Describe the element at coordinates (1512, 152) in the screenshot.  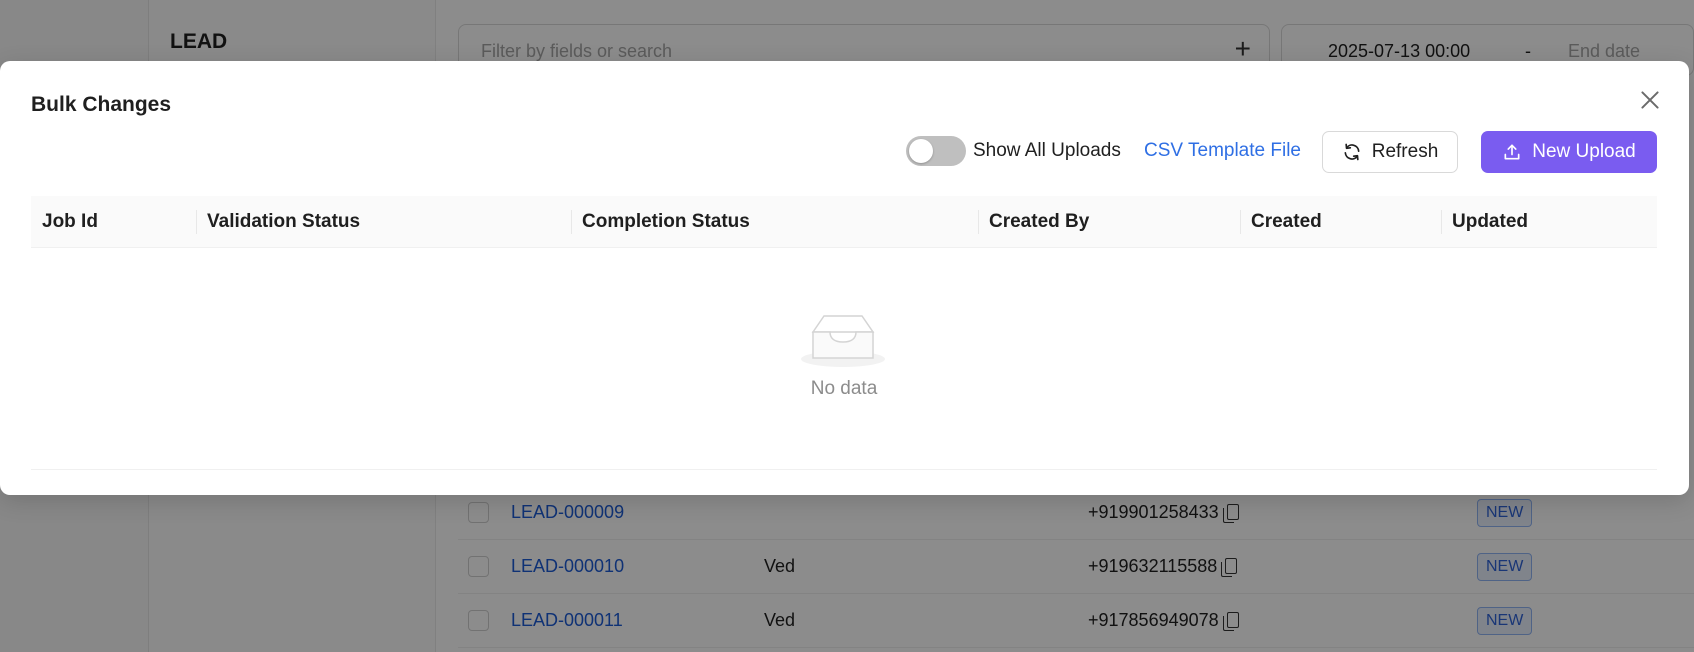
I see `upload-icon` at that location.